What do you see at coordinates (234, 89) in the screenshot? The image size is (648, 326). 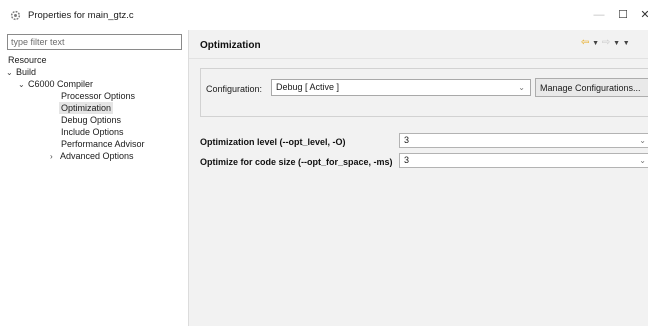 I see `configuration-label: Configuration:` at bounding box center [234, 89].